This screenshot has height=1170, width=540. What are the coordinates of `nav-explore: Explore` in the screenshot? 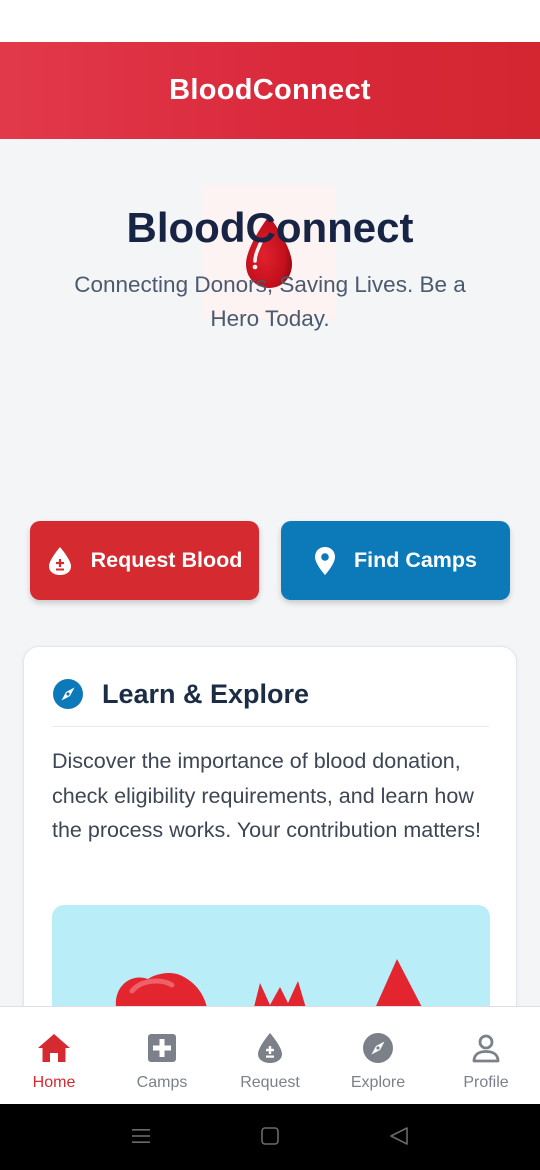 It's located at (378, 1055).